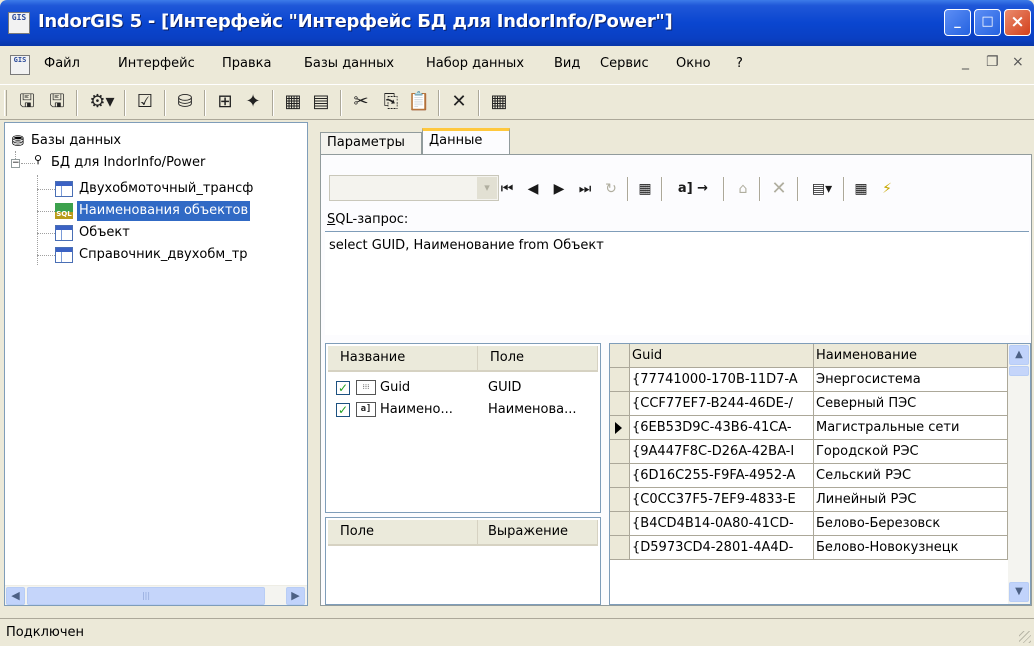  Describe the element at coordinates (391, 102) in the screenshot. I see `copy-icon: ⎘` at that location.